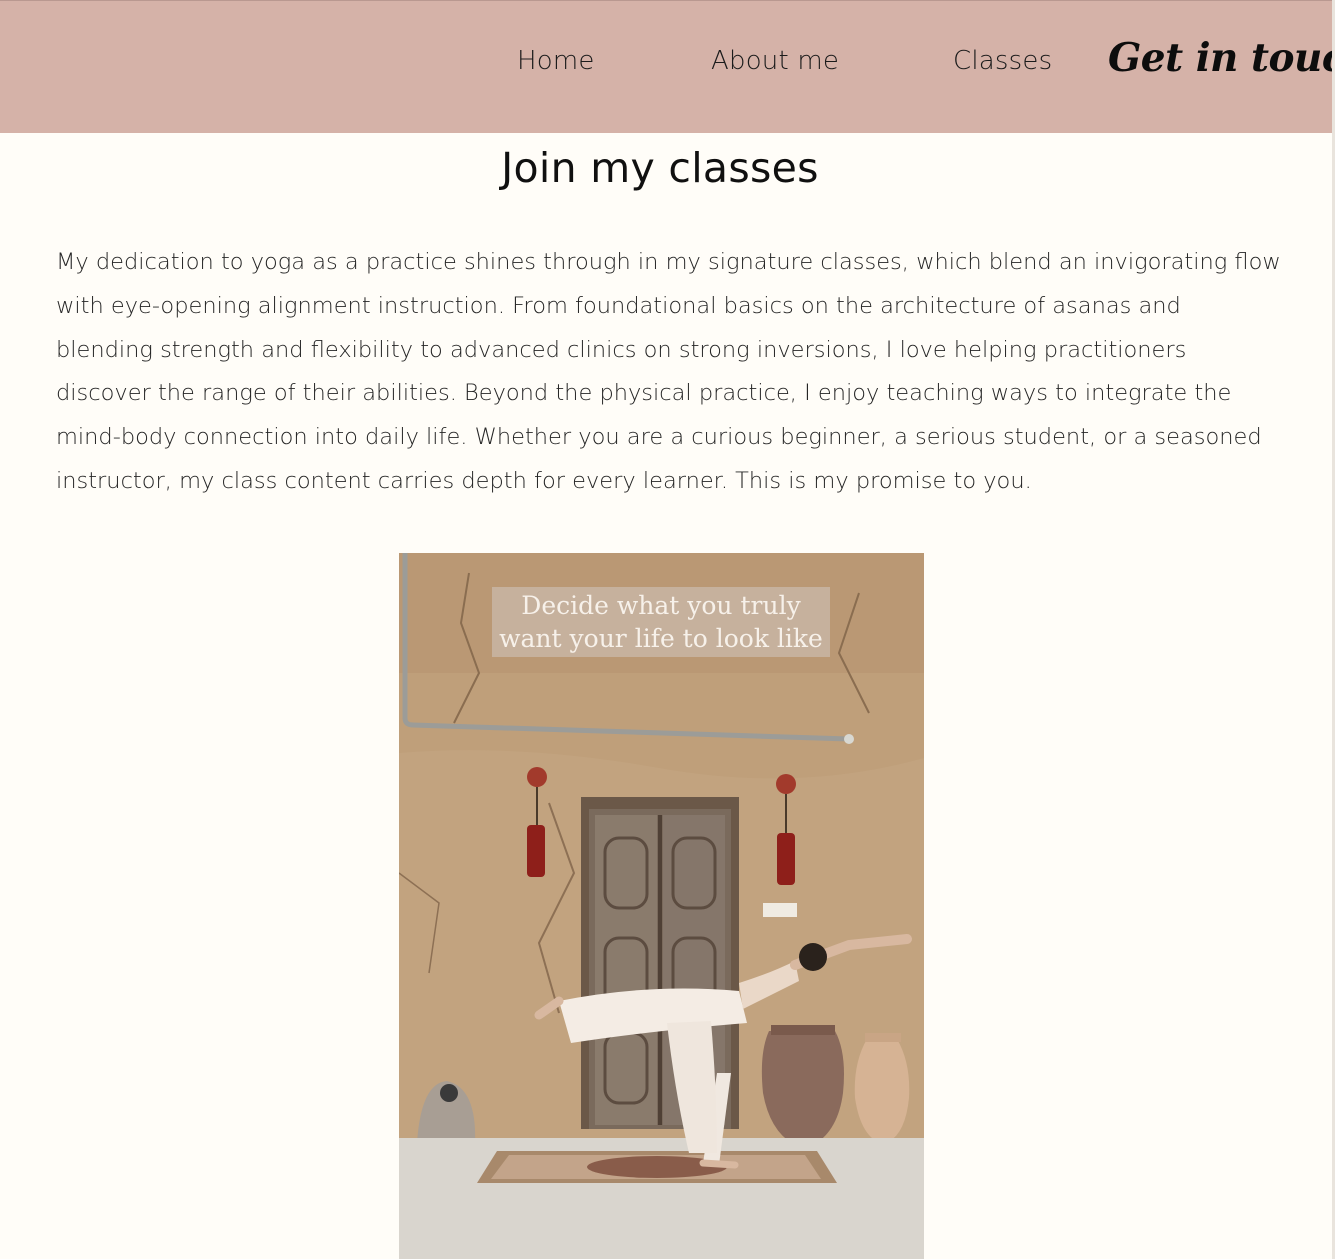 The image size is (1335, 1259). I want to click on nav-link-about-me: About me, so click(775, 61).